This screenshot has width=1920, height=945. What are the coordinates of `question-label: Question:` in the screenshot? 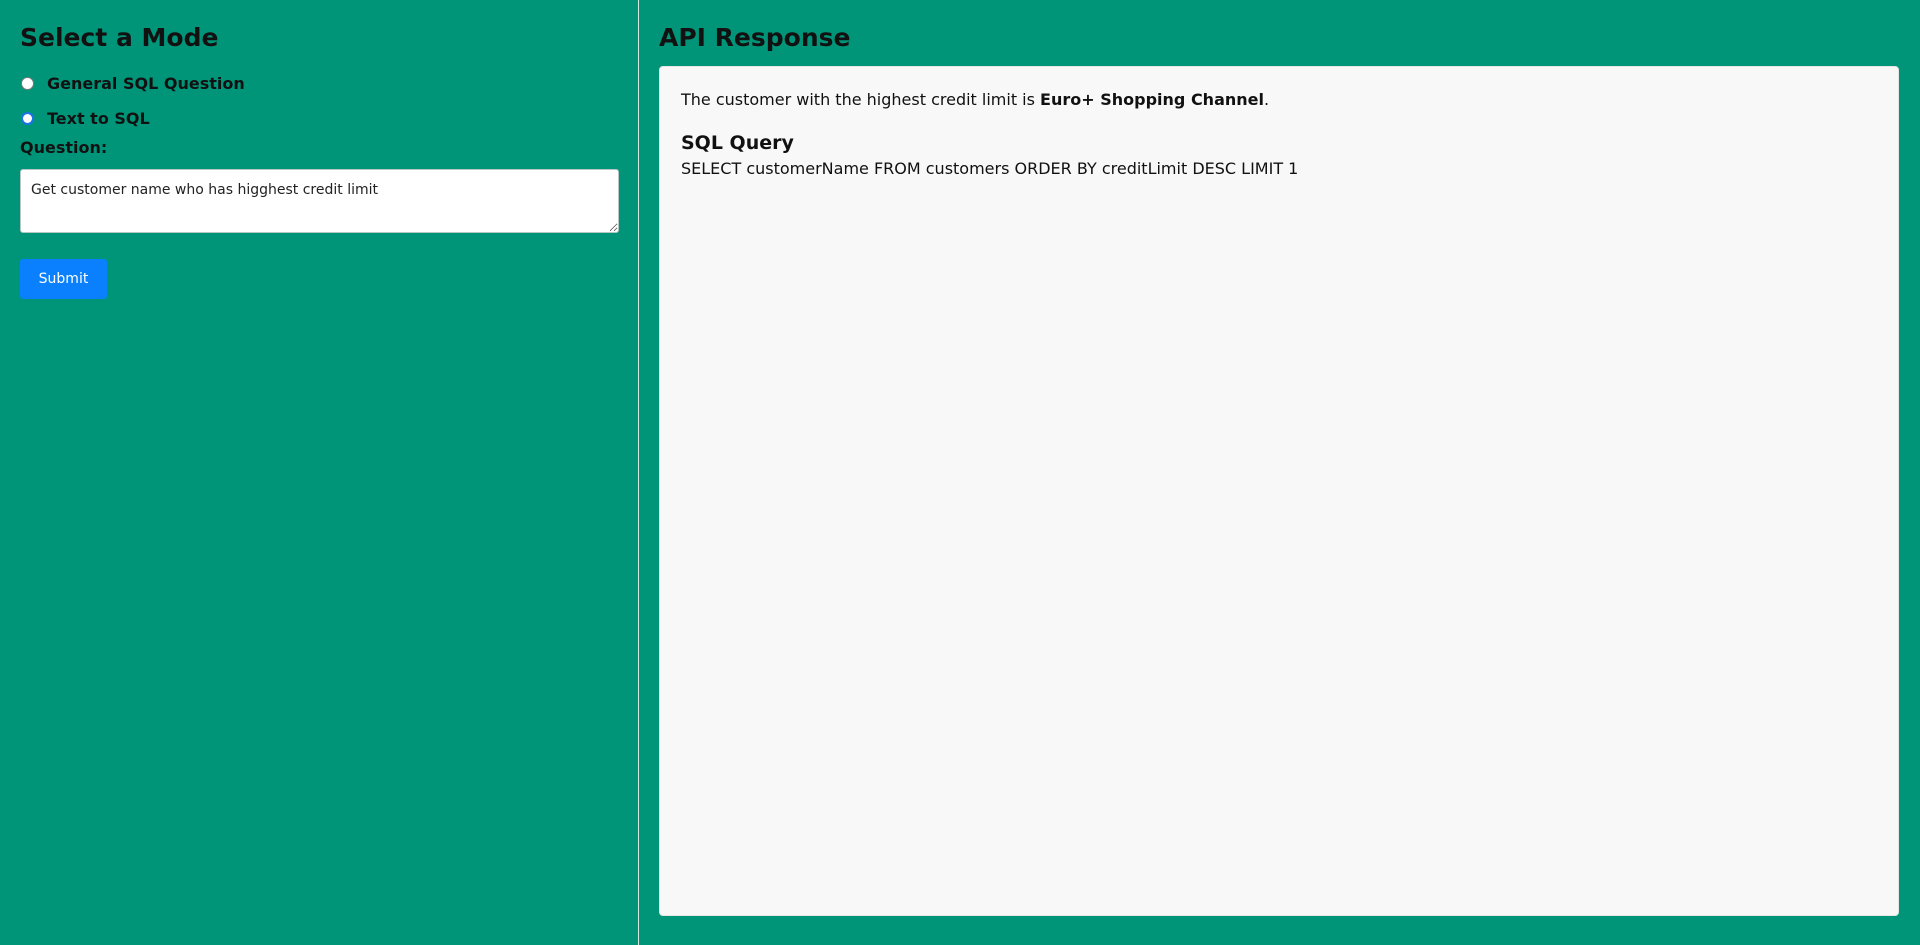 It's located at (64, 147).